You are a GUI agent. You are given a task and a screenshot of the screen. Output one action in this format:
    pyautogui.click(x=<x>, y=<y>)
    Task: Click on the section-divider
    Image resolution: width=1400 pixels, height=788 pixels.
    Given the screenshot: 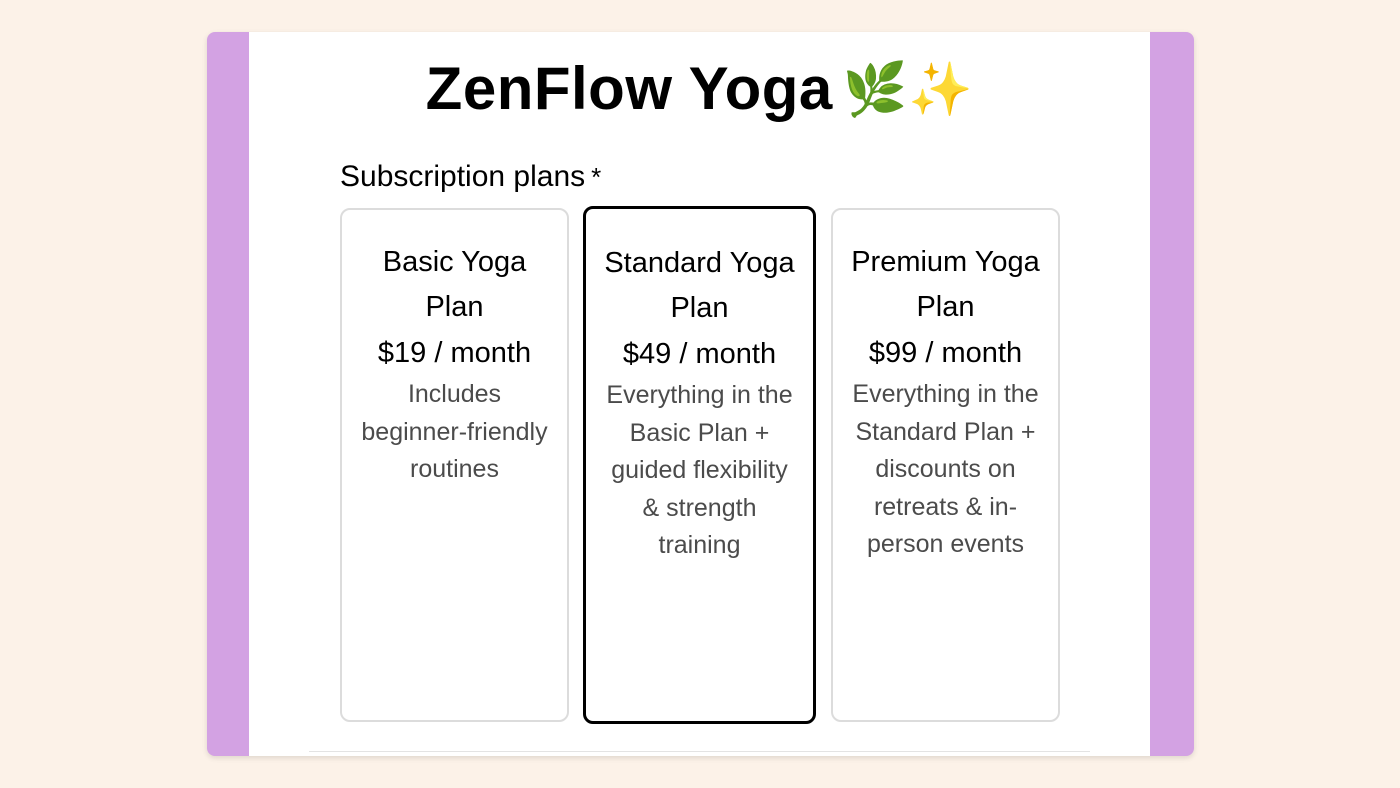 What is the action you would take?
    pyautogui.click(x=699, y=751)
    